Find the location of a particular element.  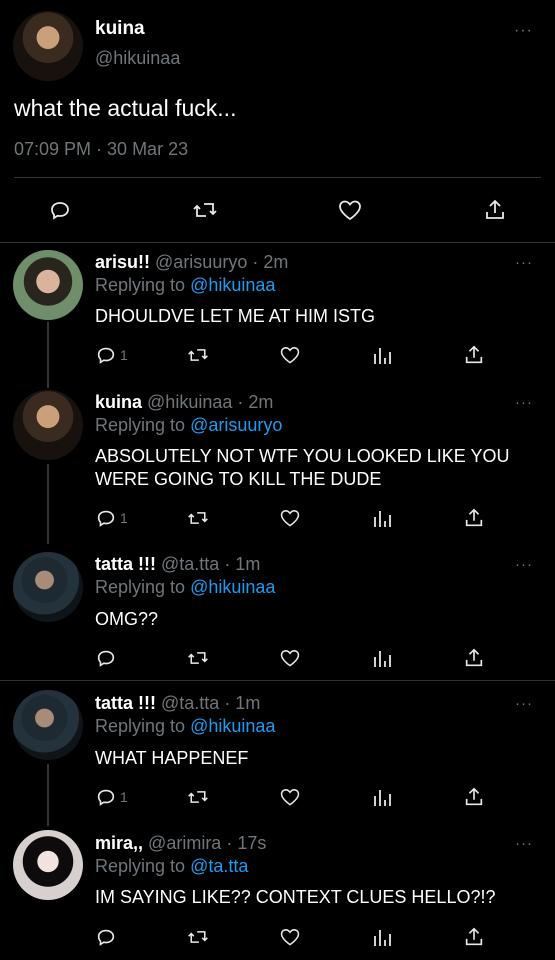

reply-text: IM SAYING LIKE?? CONTEXT CLUES HELLO?!? is located at coordinates (295, 897).